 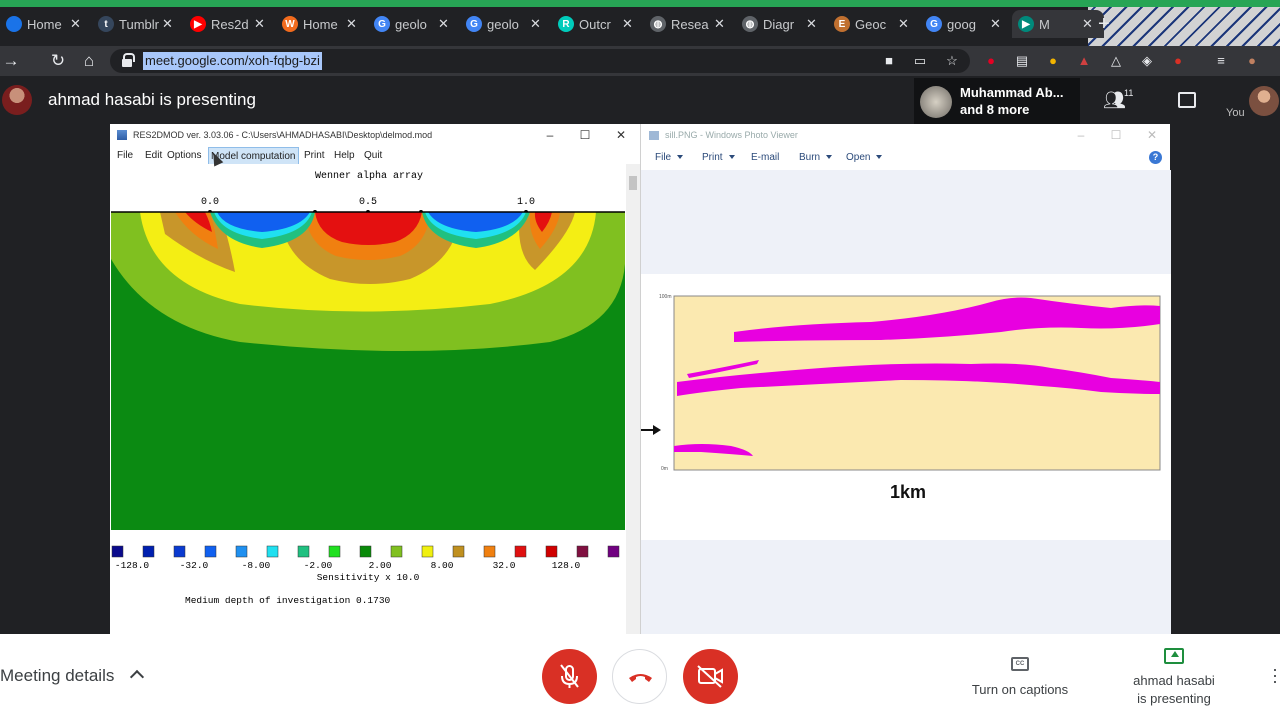 I want to click on pv-menu-file: File, so click(x=669, y=157).